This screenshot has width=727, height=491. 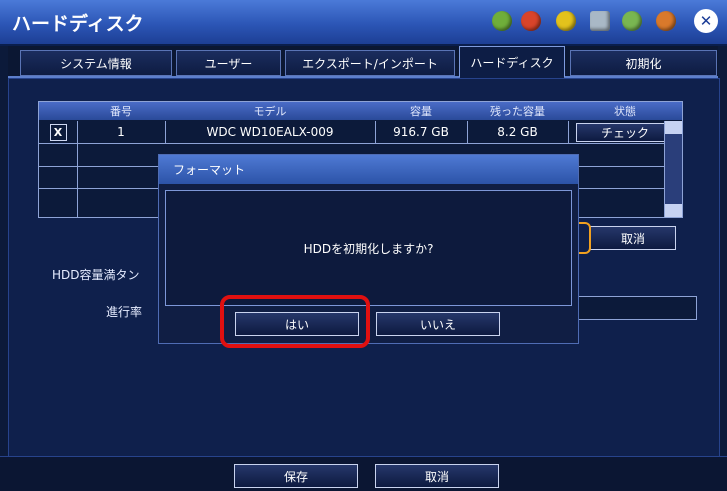 I want to click on close-icon: ✕, so click(x=706, y=21).